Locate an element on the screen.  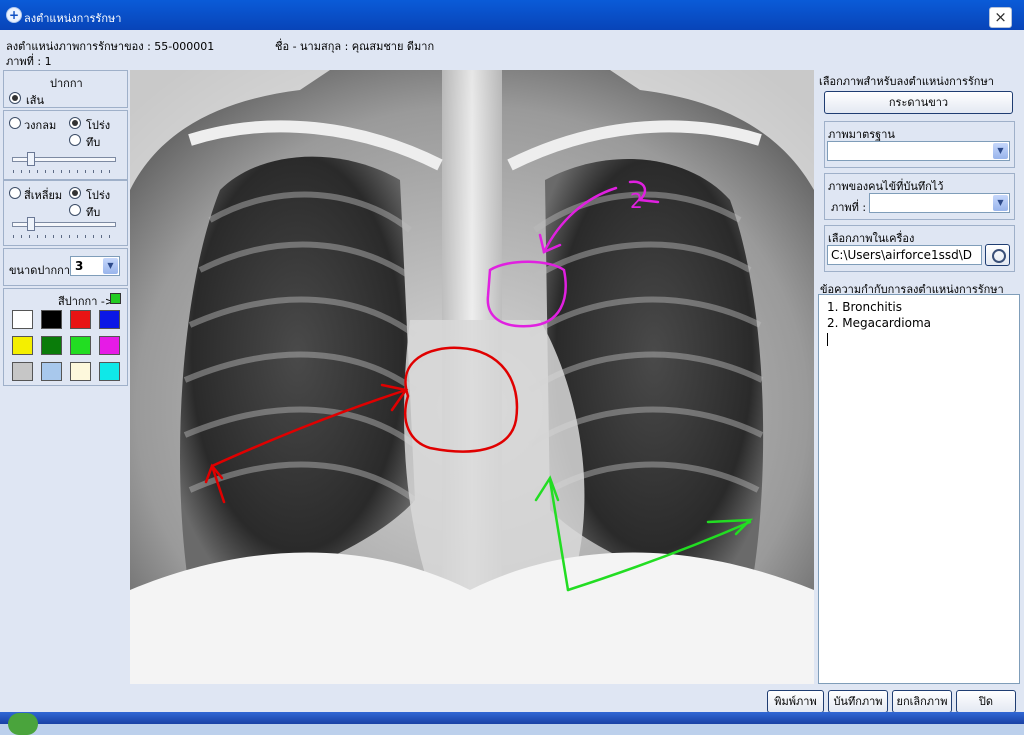
browse-button is located at coordinates (997, 255).